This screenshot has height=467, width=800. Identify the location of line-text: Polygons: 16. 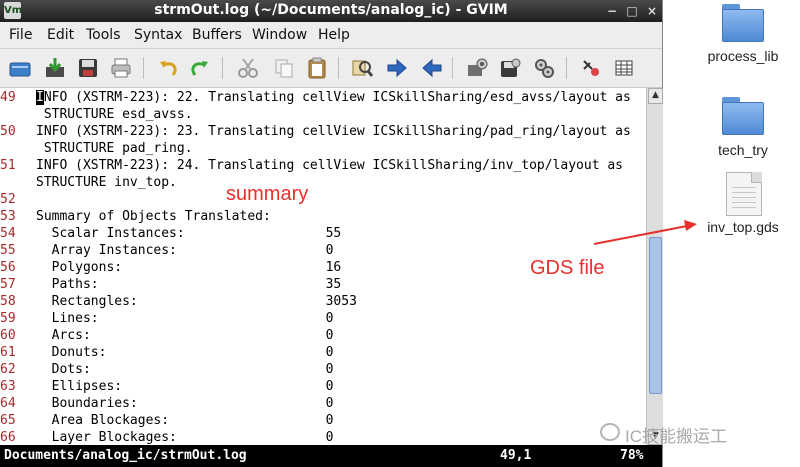
(189, 267).